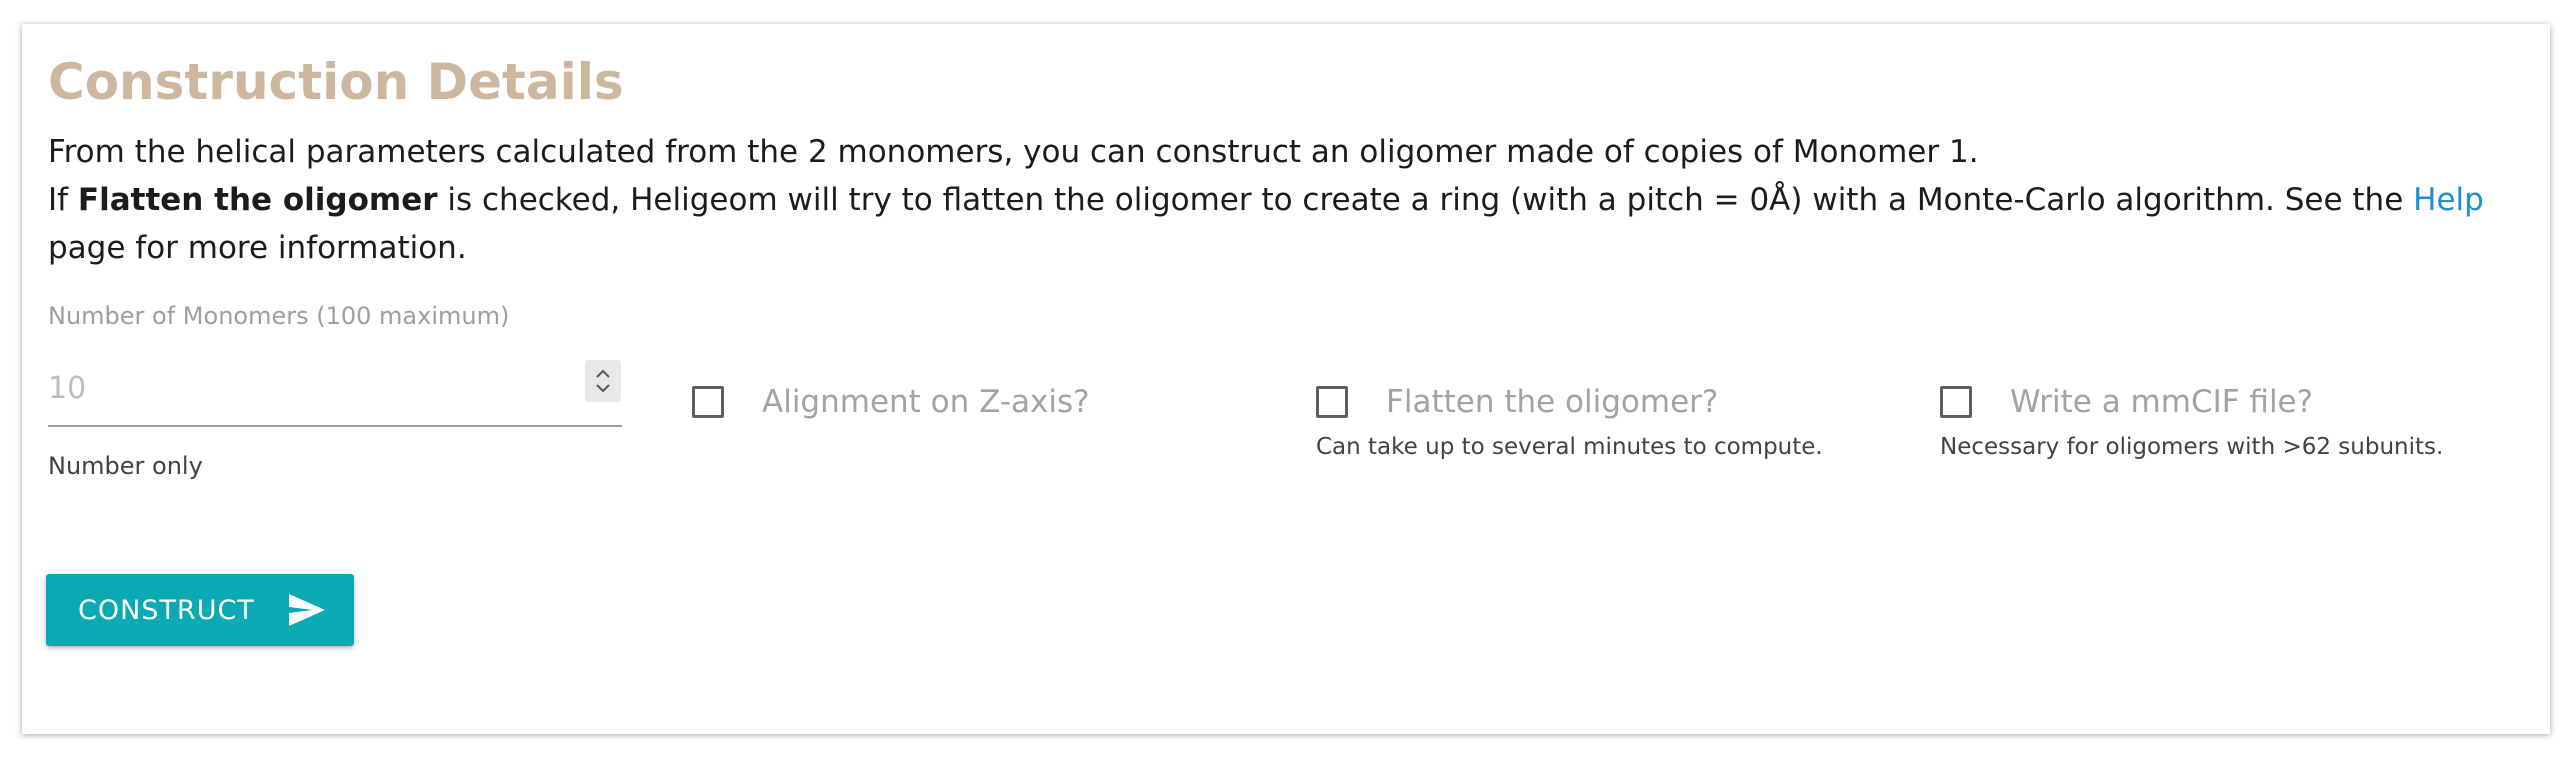 The image size is (2572, 762). Describe the element at coordinates (279, 316) in the screenshot. I see `monomers-field-label: Number of Monomers (100 maximum)` at that location.